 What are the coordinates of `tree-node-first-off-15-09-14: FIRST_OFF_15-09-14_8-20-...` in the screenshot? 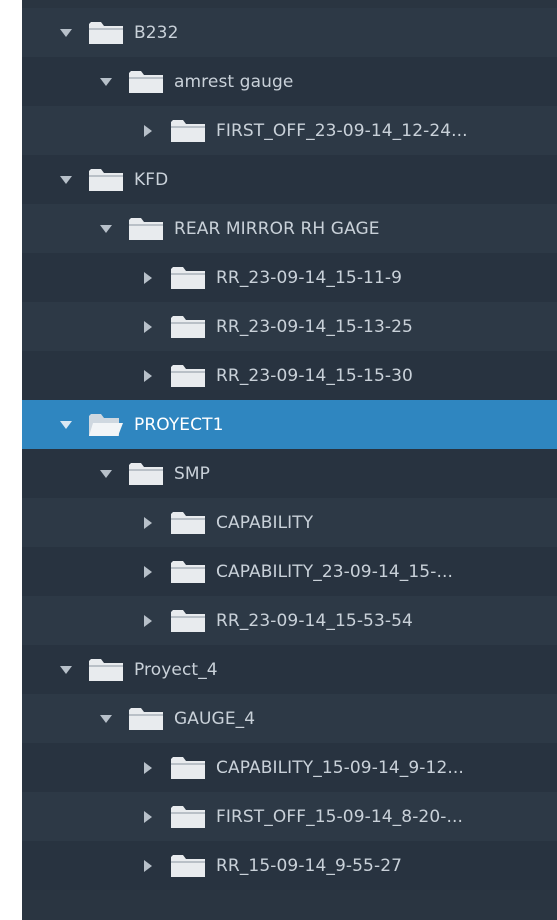 It's located at (289, 816).